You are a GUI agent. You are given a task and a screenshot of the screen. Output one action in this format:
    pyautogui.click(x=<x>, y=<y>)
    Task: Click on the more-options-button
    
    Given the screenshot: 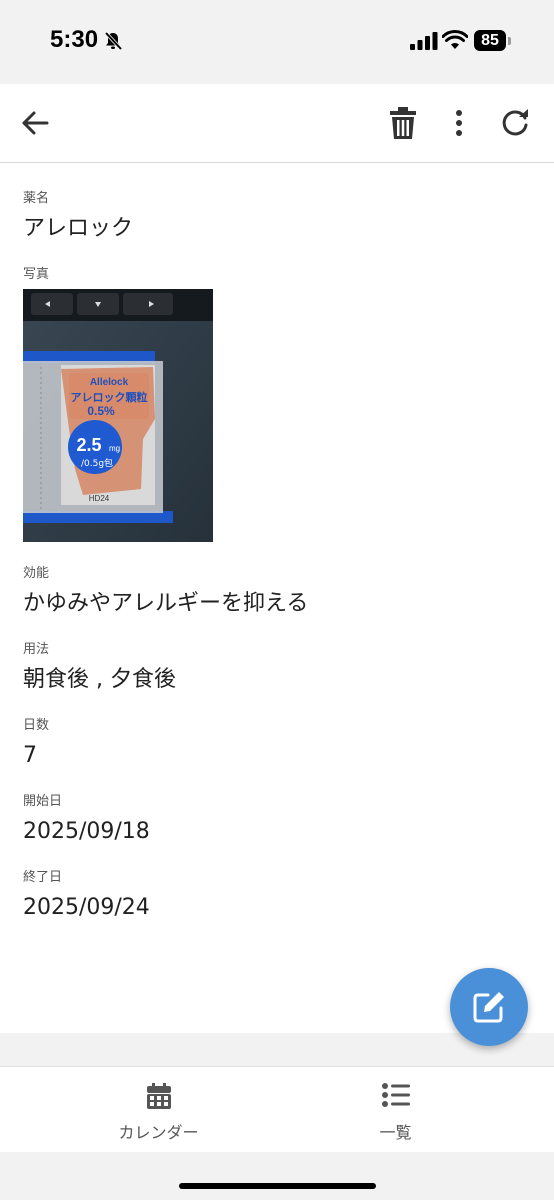 What is the action you would take?
    pyautogui.click(x=459, y=123)
    